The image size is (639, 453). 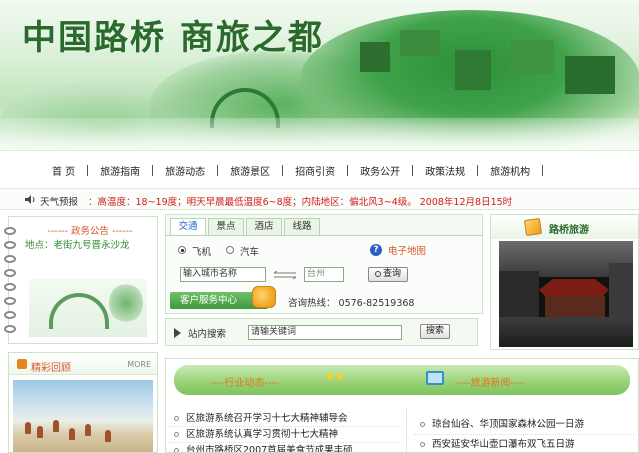 I want to click on notice-bridge-image, so click(x=88, y=308).